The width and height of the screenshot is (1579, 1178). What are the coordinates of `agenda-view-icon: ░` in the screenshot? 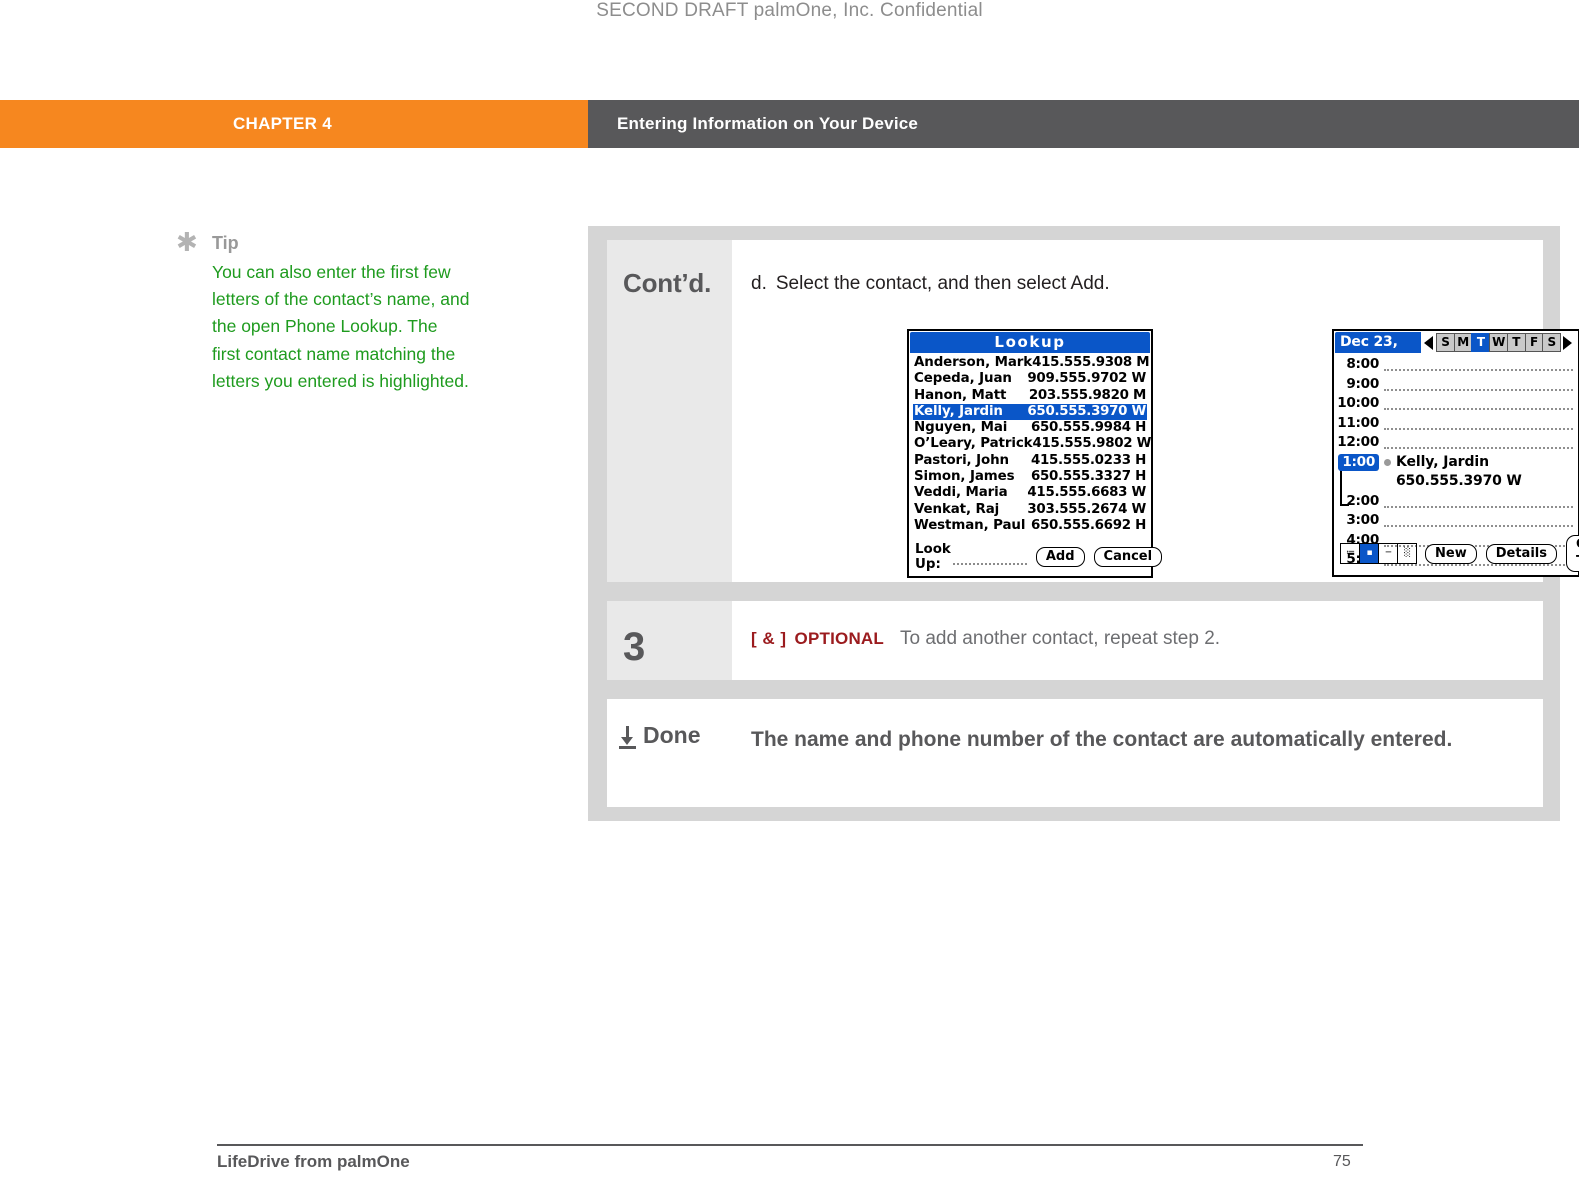 It's located at (1407, 553).